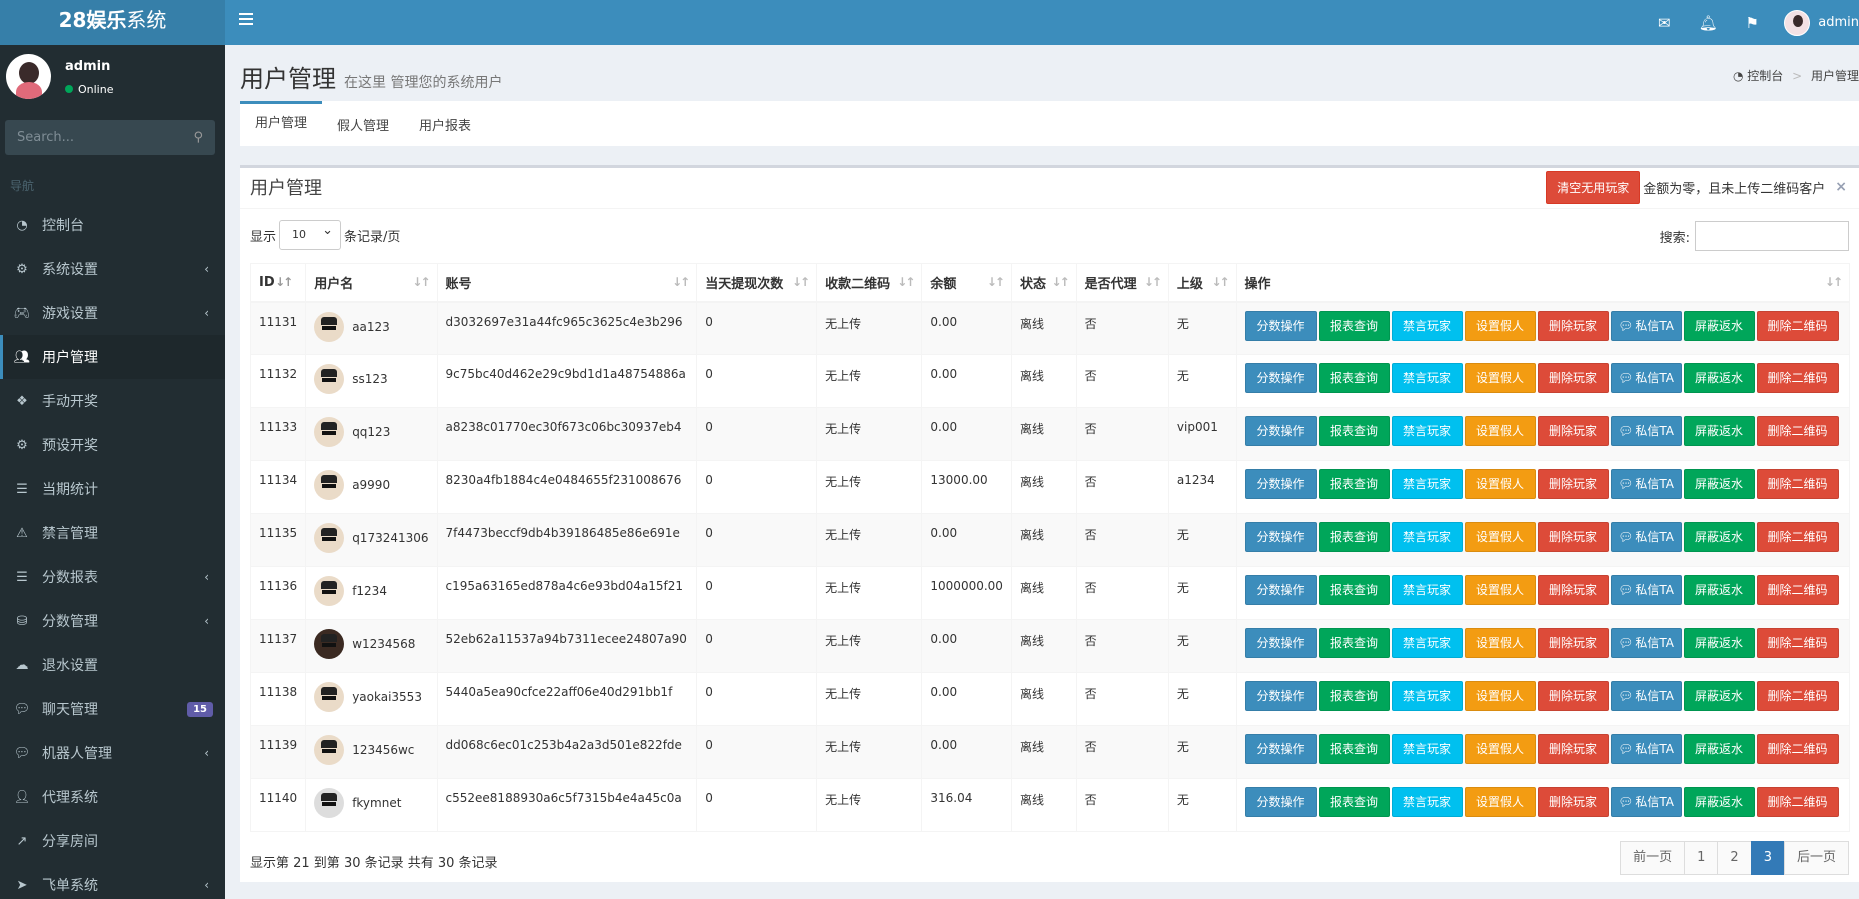 This screenshot has height=899, width=1859. What do you see at coordinates (250, 21) in the screenshot?
I see `sidebar-toggle-icon` at bounding box center [250, 21].